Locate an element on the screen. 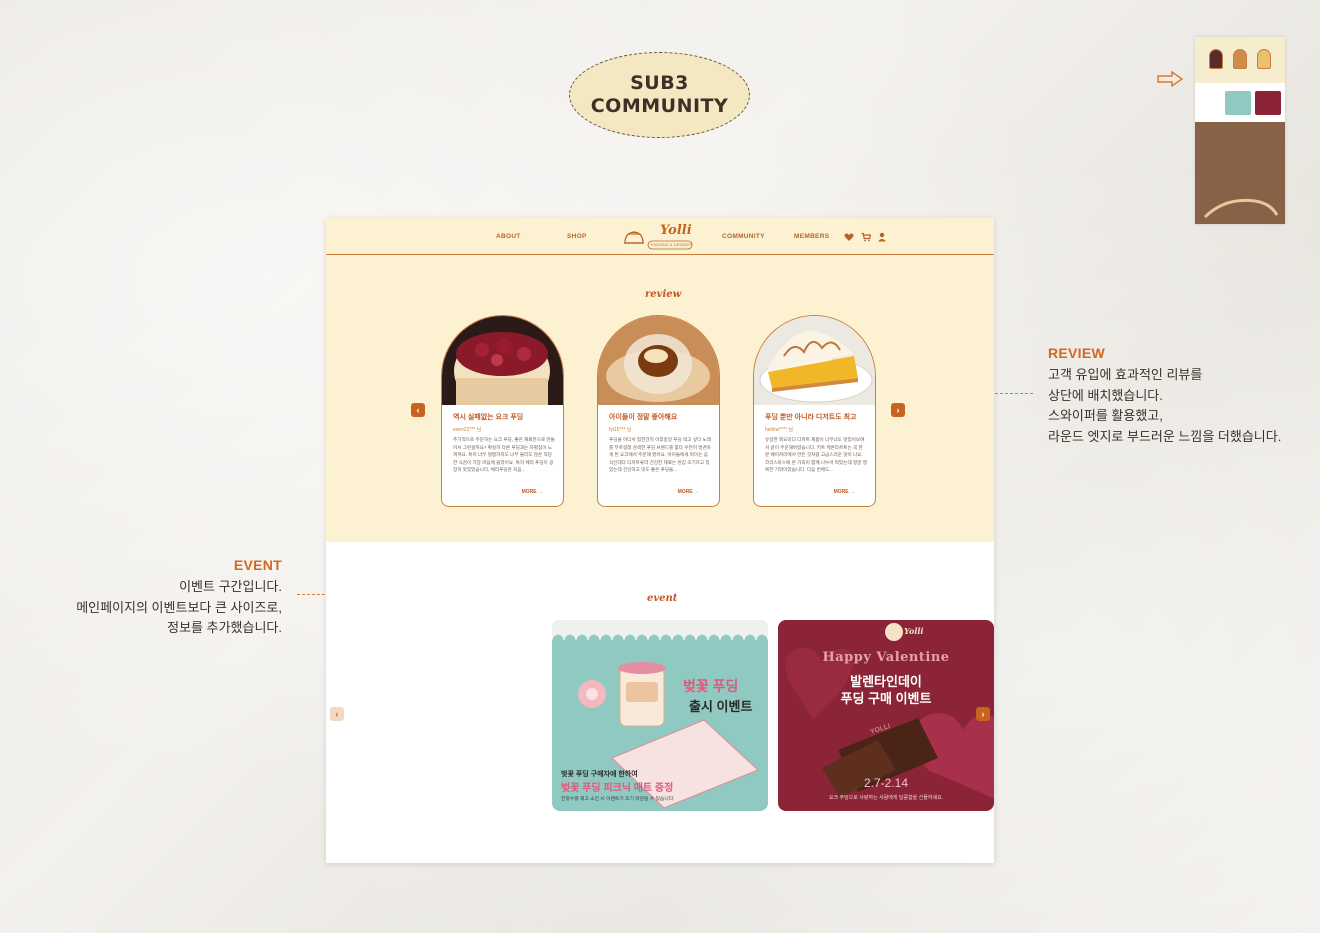 The width and height of the screenshot is (1320, 933). review-card-user: fyi15*** 님 is located at coordinates (620, 430).